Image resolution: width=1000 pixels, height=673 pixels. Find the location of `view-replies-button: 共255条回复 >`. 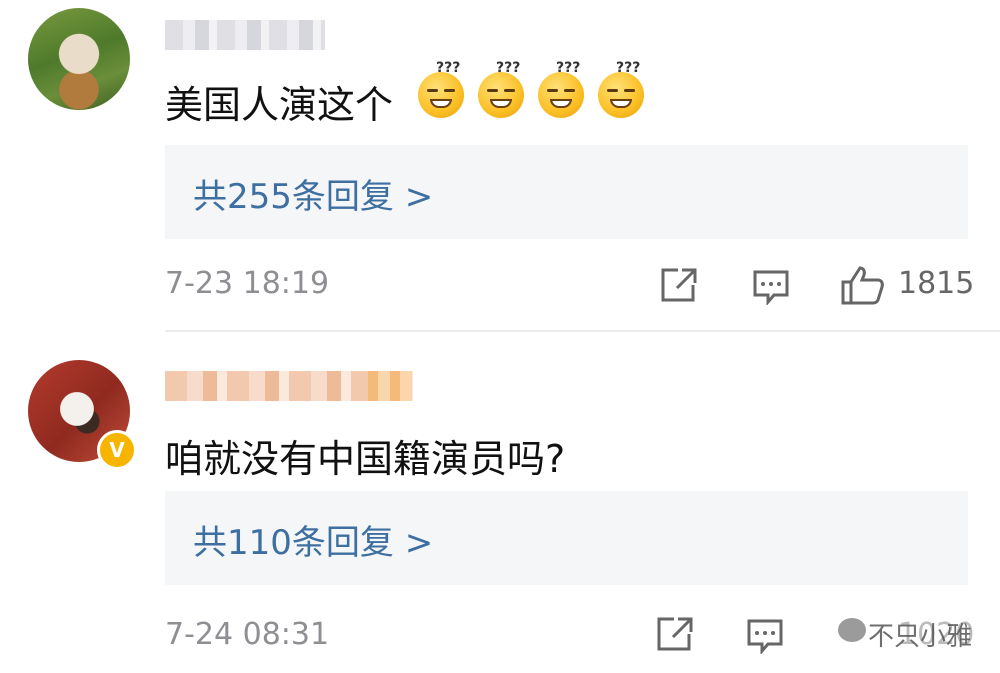

view-replies-button: 共255条回复 > is located at coordinates (566, 192).